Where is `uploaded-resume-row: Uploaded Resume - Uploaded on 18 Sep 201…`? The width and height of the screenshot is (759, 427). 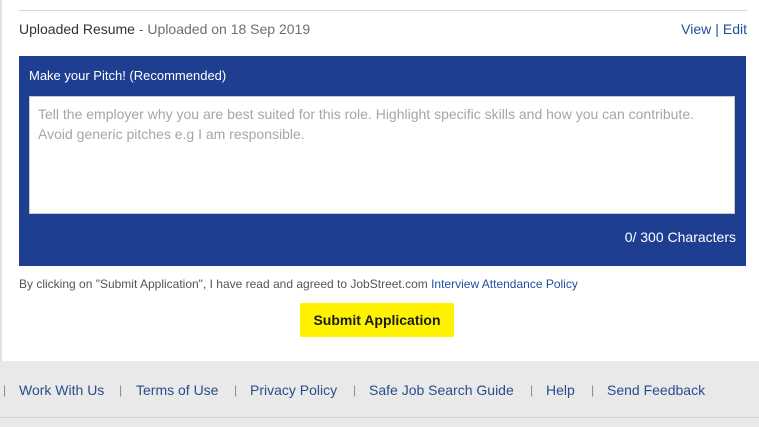 uploaded-resume-row: Uploaded Resume - Uploaded on 18 Sep 201… is located at coordinates (383, 29).